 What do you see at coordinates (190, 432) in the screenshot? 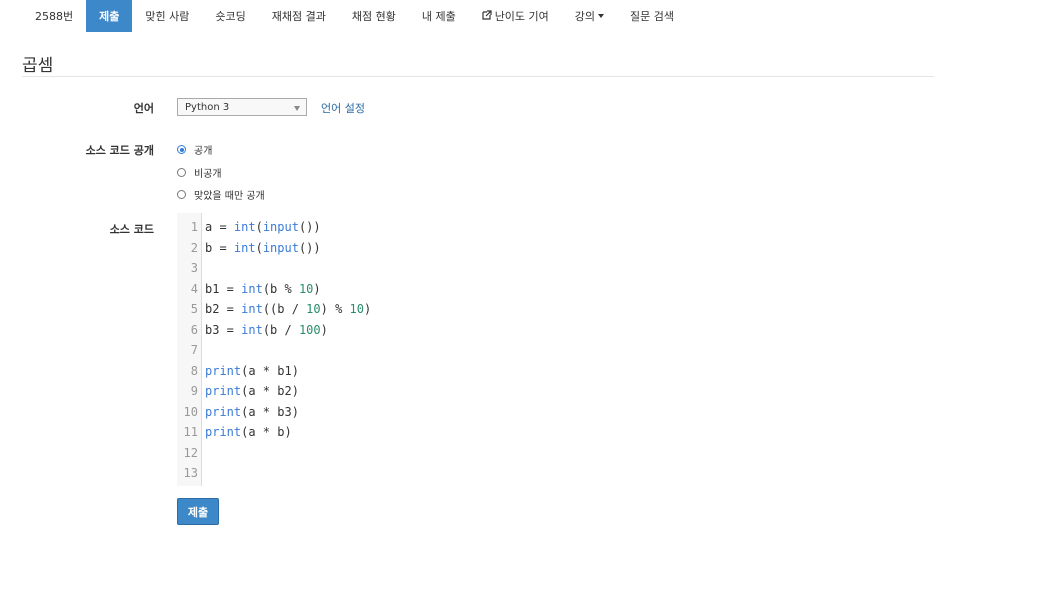
I see `line-number: 11` at bounding box center [190, 432].